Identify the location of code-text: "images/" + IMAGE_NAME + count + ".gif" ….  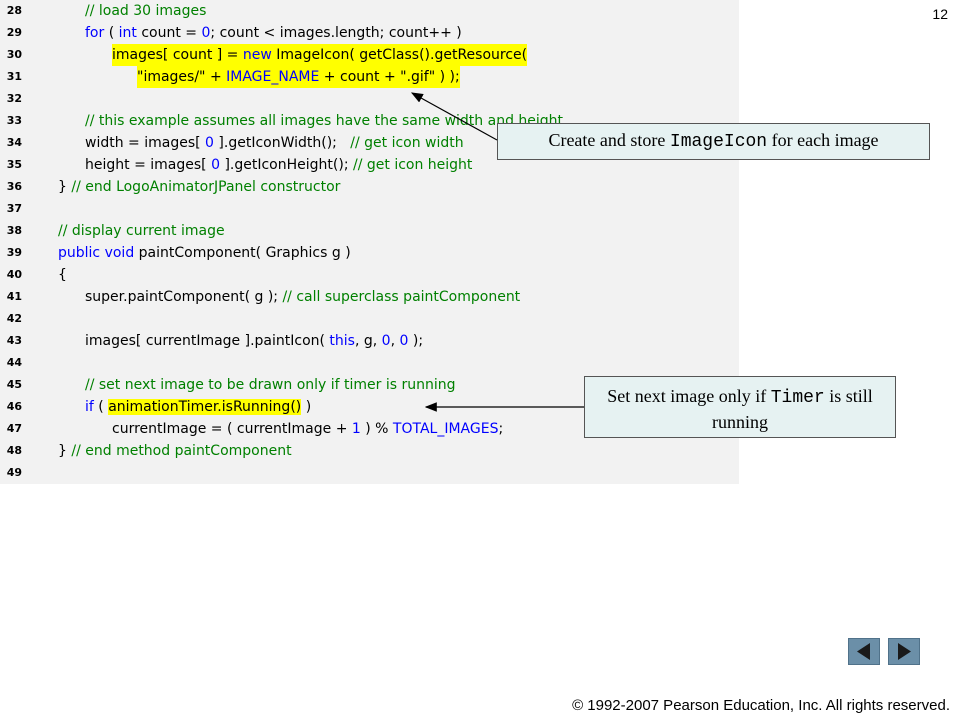
(298, 77).